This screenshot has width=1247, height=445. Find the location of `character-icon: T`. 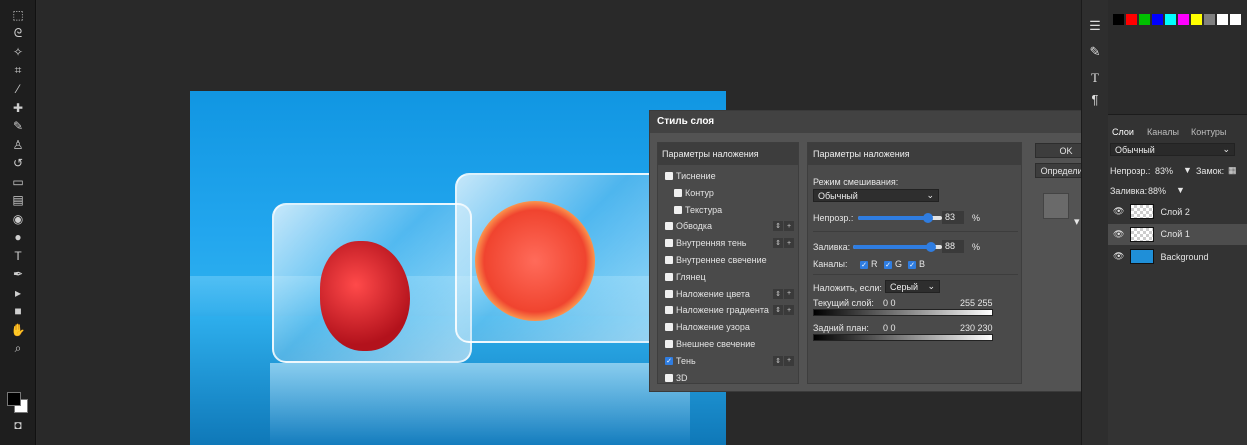

character-icon: T is located at coordinates (1095, 78).